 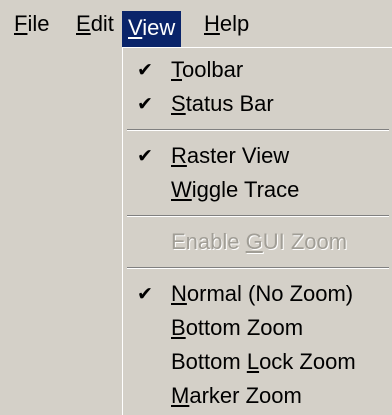 What do you see at coordinates (212, 23) in the screenshot?
I see `menu-help-accelerator: H` at bounding box center [212, 23].